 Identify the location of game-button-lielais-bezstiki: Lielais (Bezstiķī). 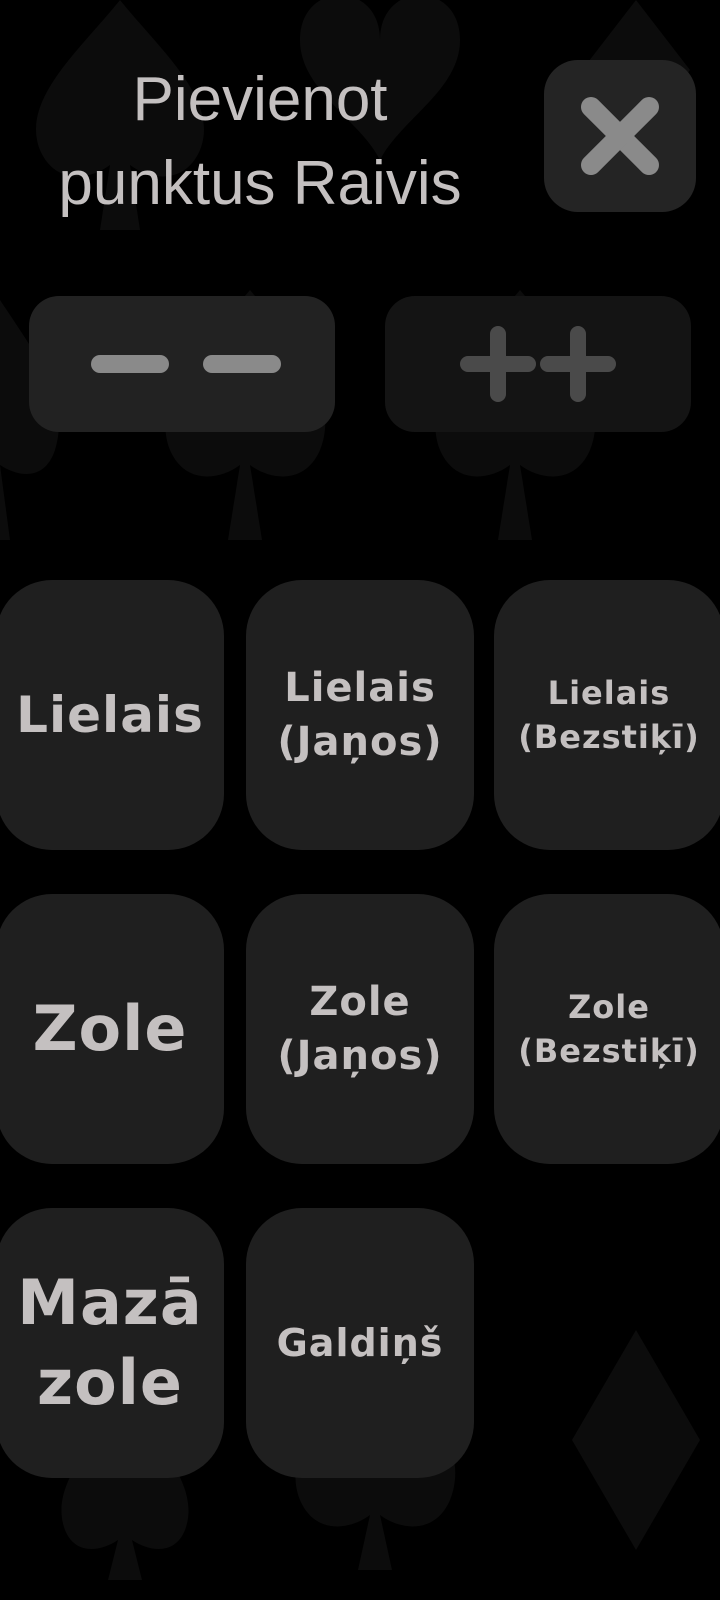
(607, 715).